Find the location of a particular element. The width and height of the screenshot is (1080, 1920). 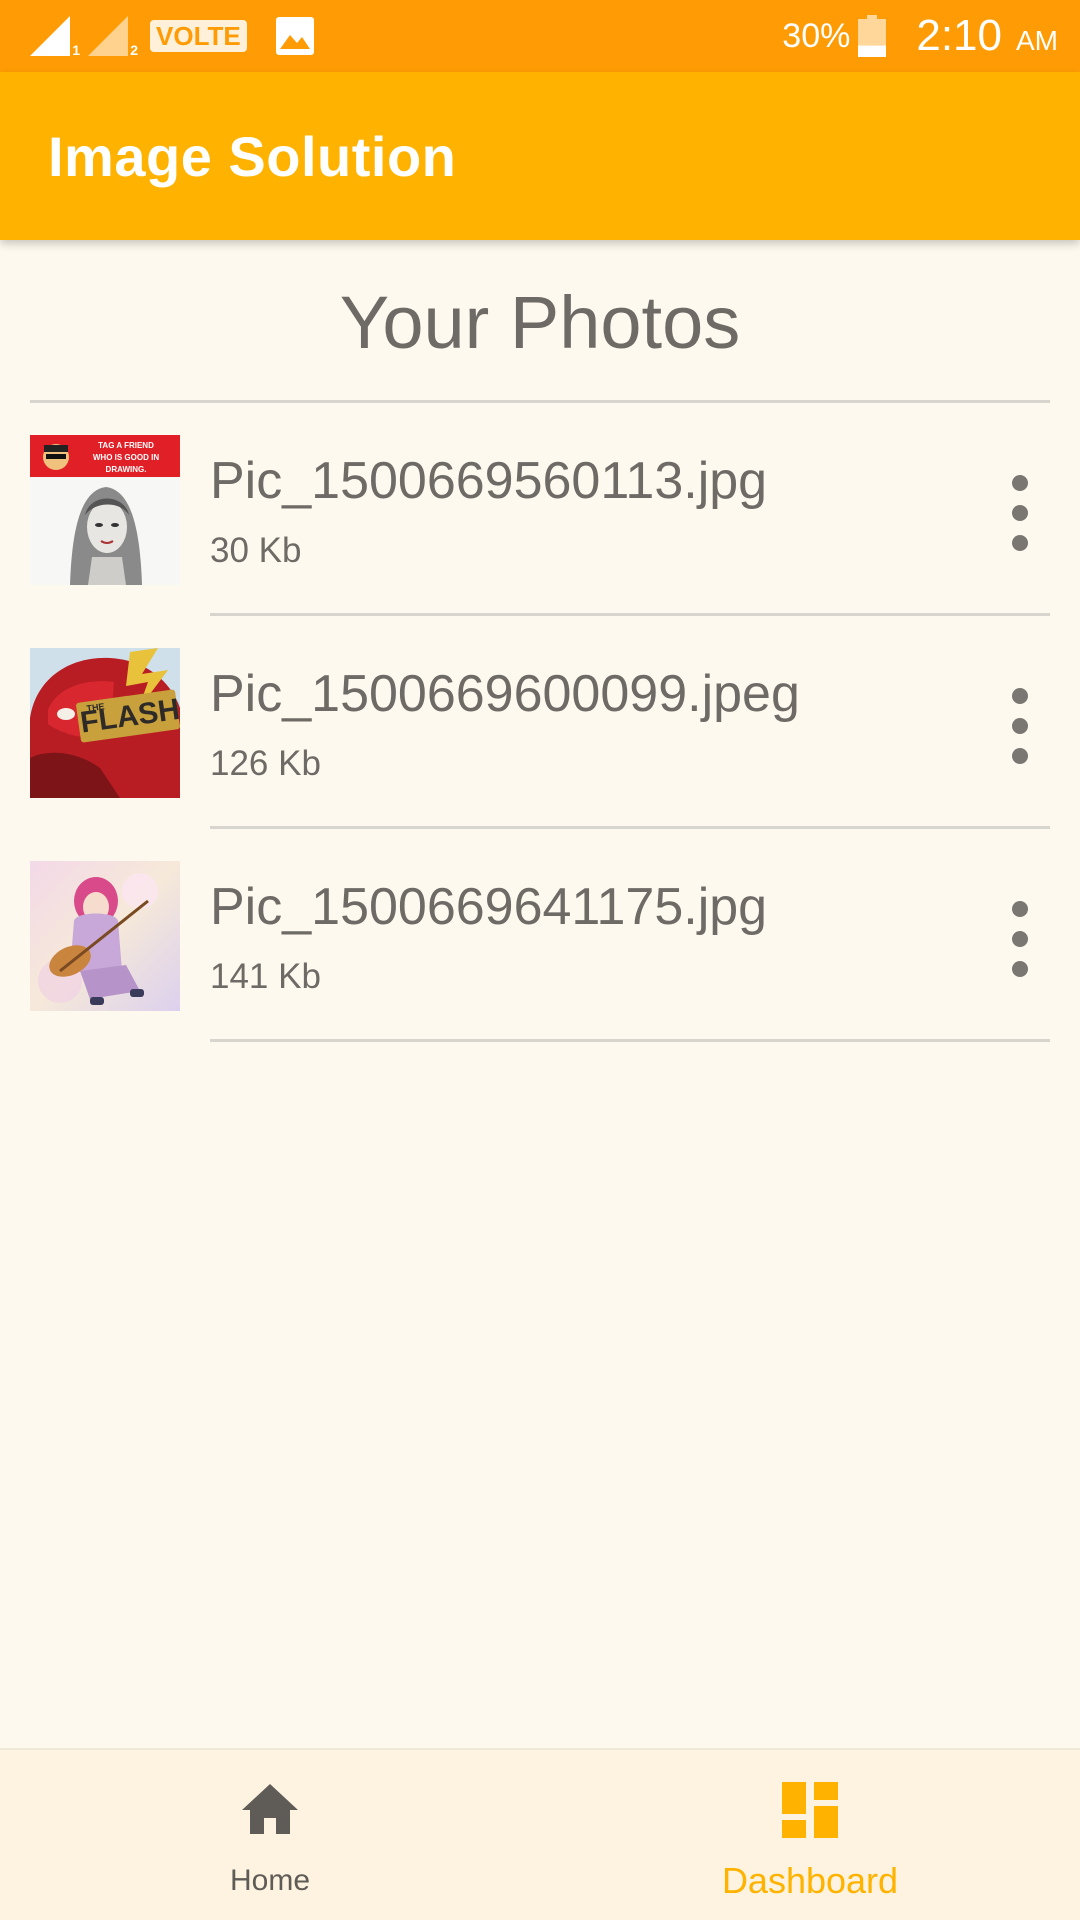

volte-icon: VOLTE is located at coordinates (198, 36).